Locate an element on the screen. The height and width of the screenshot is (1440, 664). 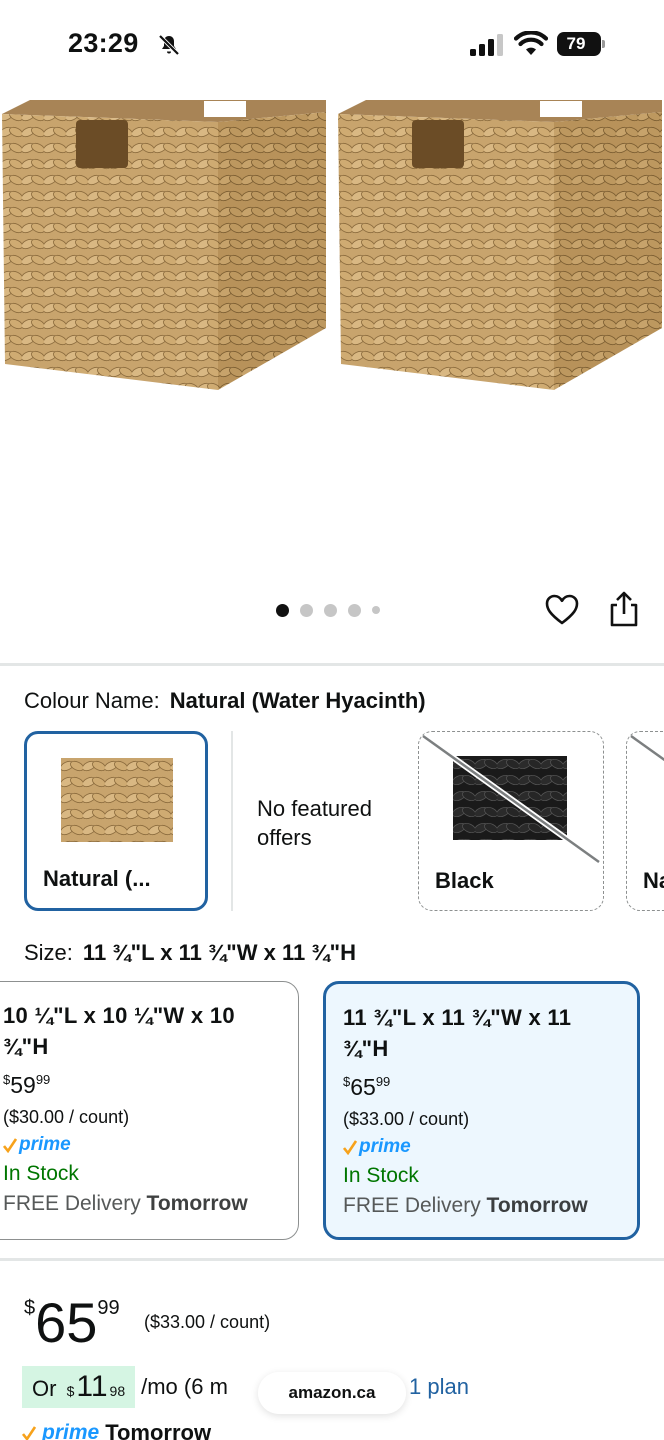
main-price: $6599 is located at coordinates (72, 1322).